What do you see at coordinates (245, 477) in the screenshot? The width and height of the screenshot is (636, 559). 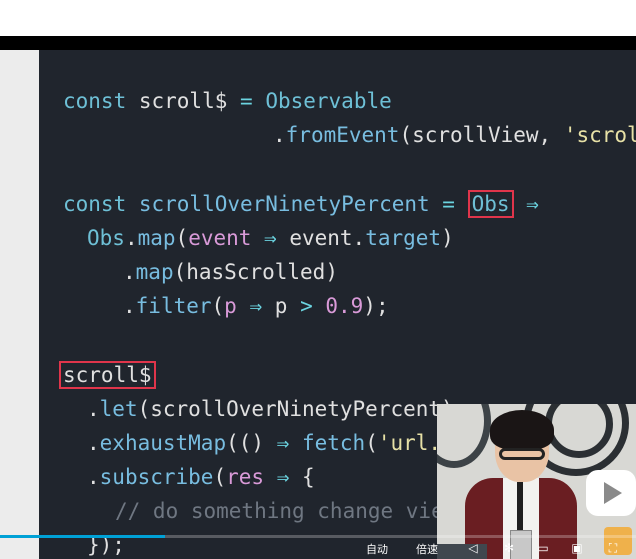 I see `code-param: res` at bounding box center [245, 477].